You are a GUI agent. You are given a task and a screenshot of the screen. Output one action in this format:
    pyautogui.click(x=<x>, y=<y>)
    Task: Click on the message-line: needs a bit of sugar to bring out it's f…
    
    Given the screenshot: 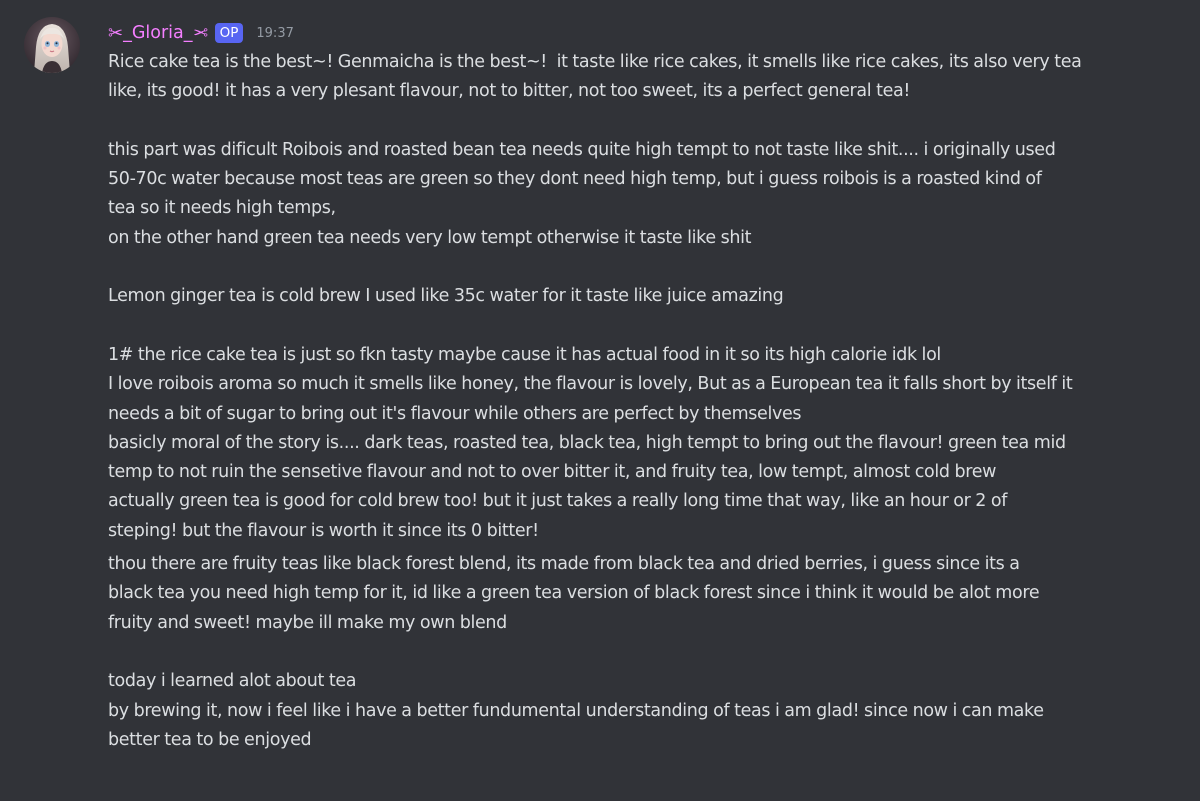 What is the action you would take?
    pyautogui.click(x=455, y=413)
    